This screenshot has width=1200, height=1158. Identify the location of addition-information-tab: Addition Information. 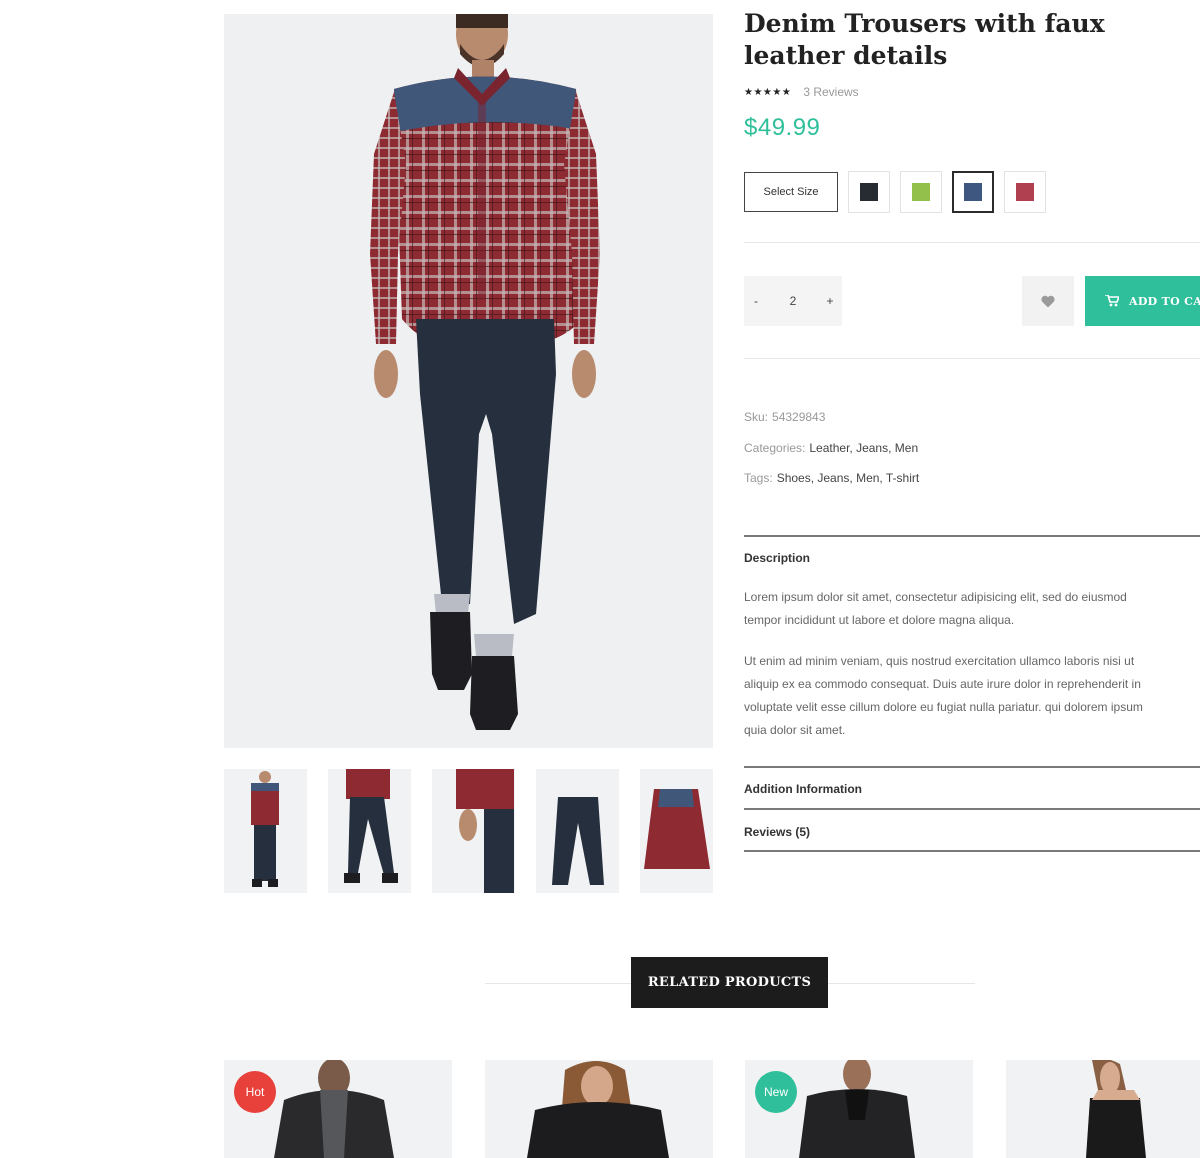
(803, 789).